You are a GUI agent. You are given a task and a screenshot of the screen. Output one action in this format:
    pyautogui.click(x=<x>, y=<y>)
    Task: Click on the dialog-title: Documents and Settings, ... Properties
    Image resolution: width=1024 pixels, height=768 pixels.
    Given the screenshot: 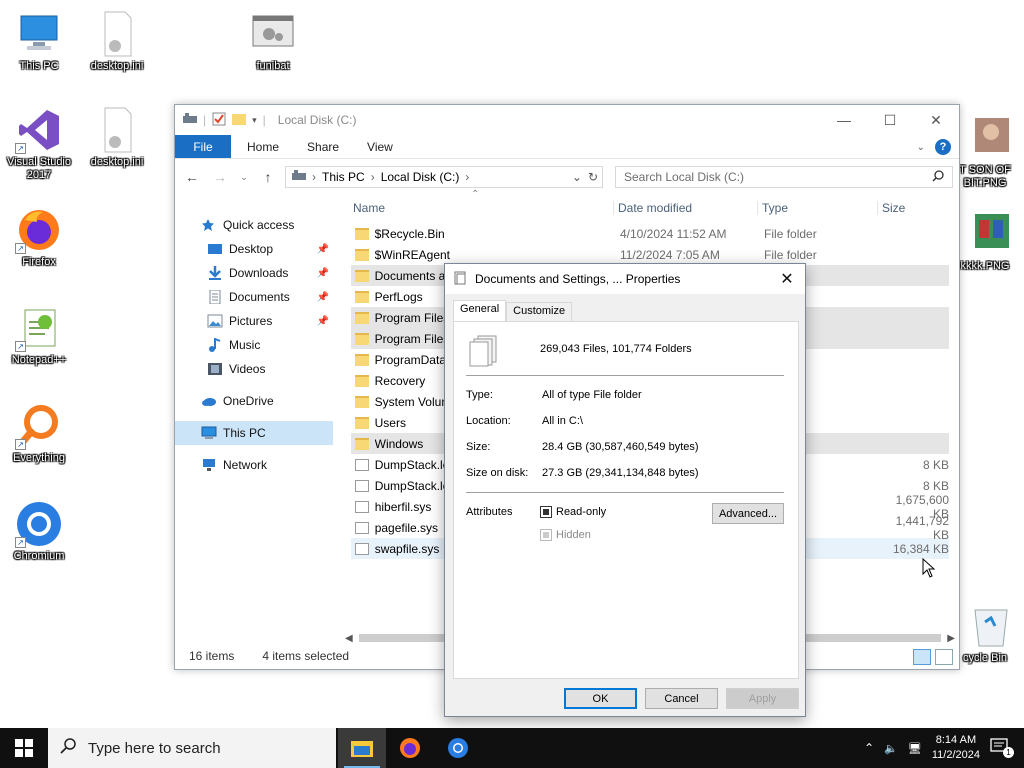 What is the action you would take?
    pyautogui.click(x=578, y=279)
    